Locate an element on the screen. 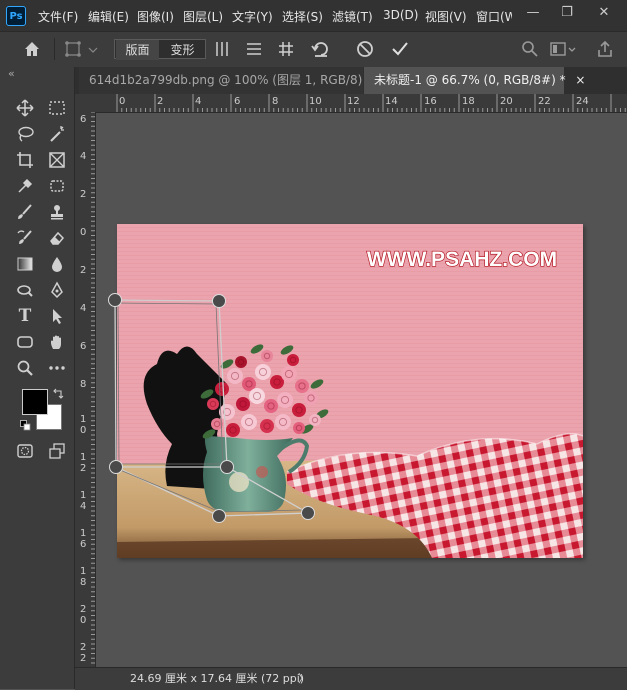 The image size is (627, 690). collapse-panel-button: « is located at coordinates (11, 73).